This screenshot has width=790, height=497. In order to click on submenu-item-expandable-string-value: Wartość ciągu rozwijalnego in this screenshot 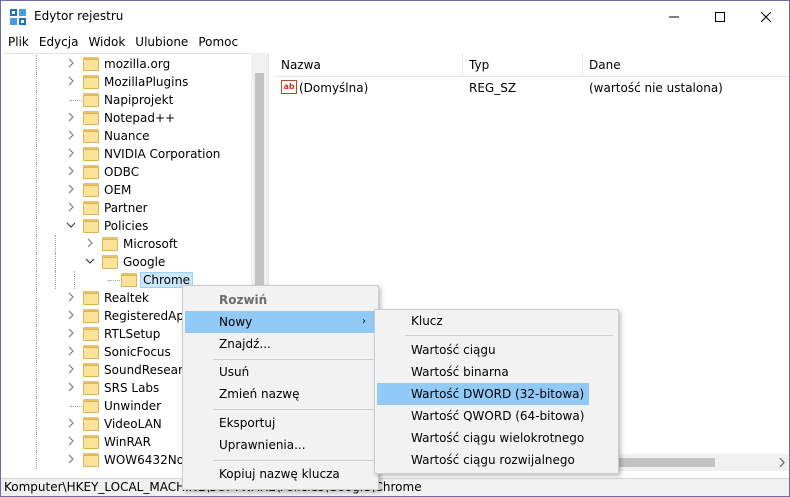, I will do `click(496, 460)`.